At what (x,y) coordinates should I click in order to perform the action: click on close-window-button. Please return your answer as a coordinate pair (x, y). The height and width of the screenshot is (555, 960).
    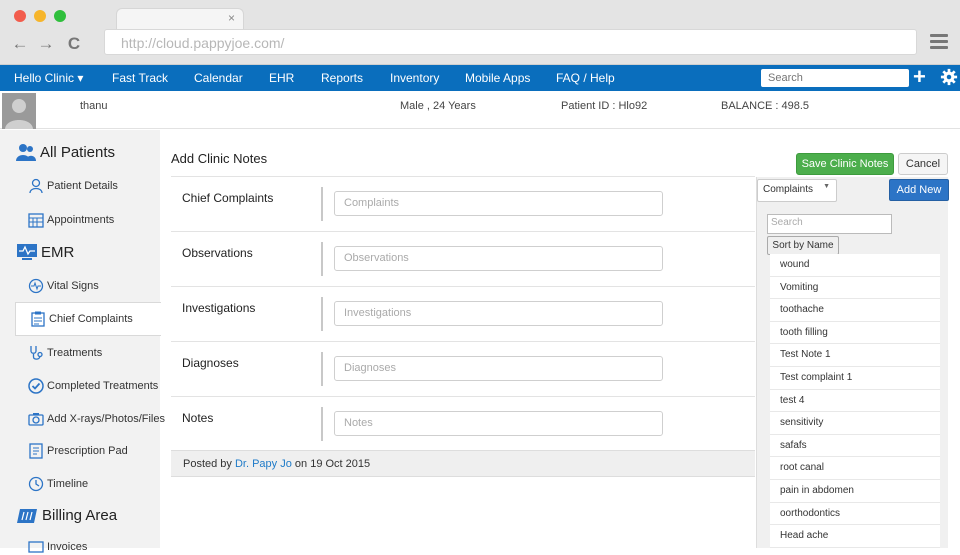
    Looking at the image, I should click on (20, 16).